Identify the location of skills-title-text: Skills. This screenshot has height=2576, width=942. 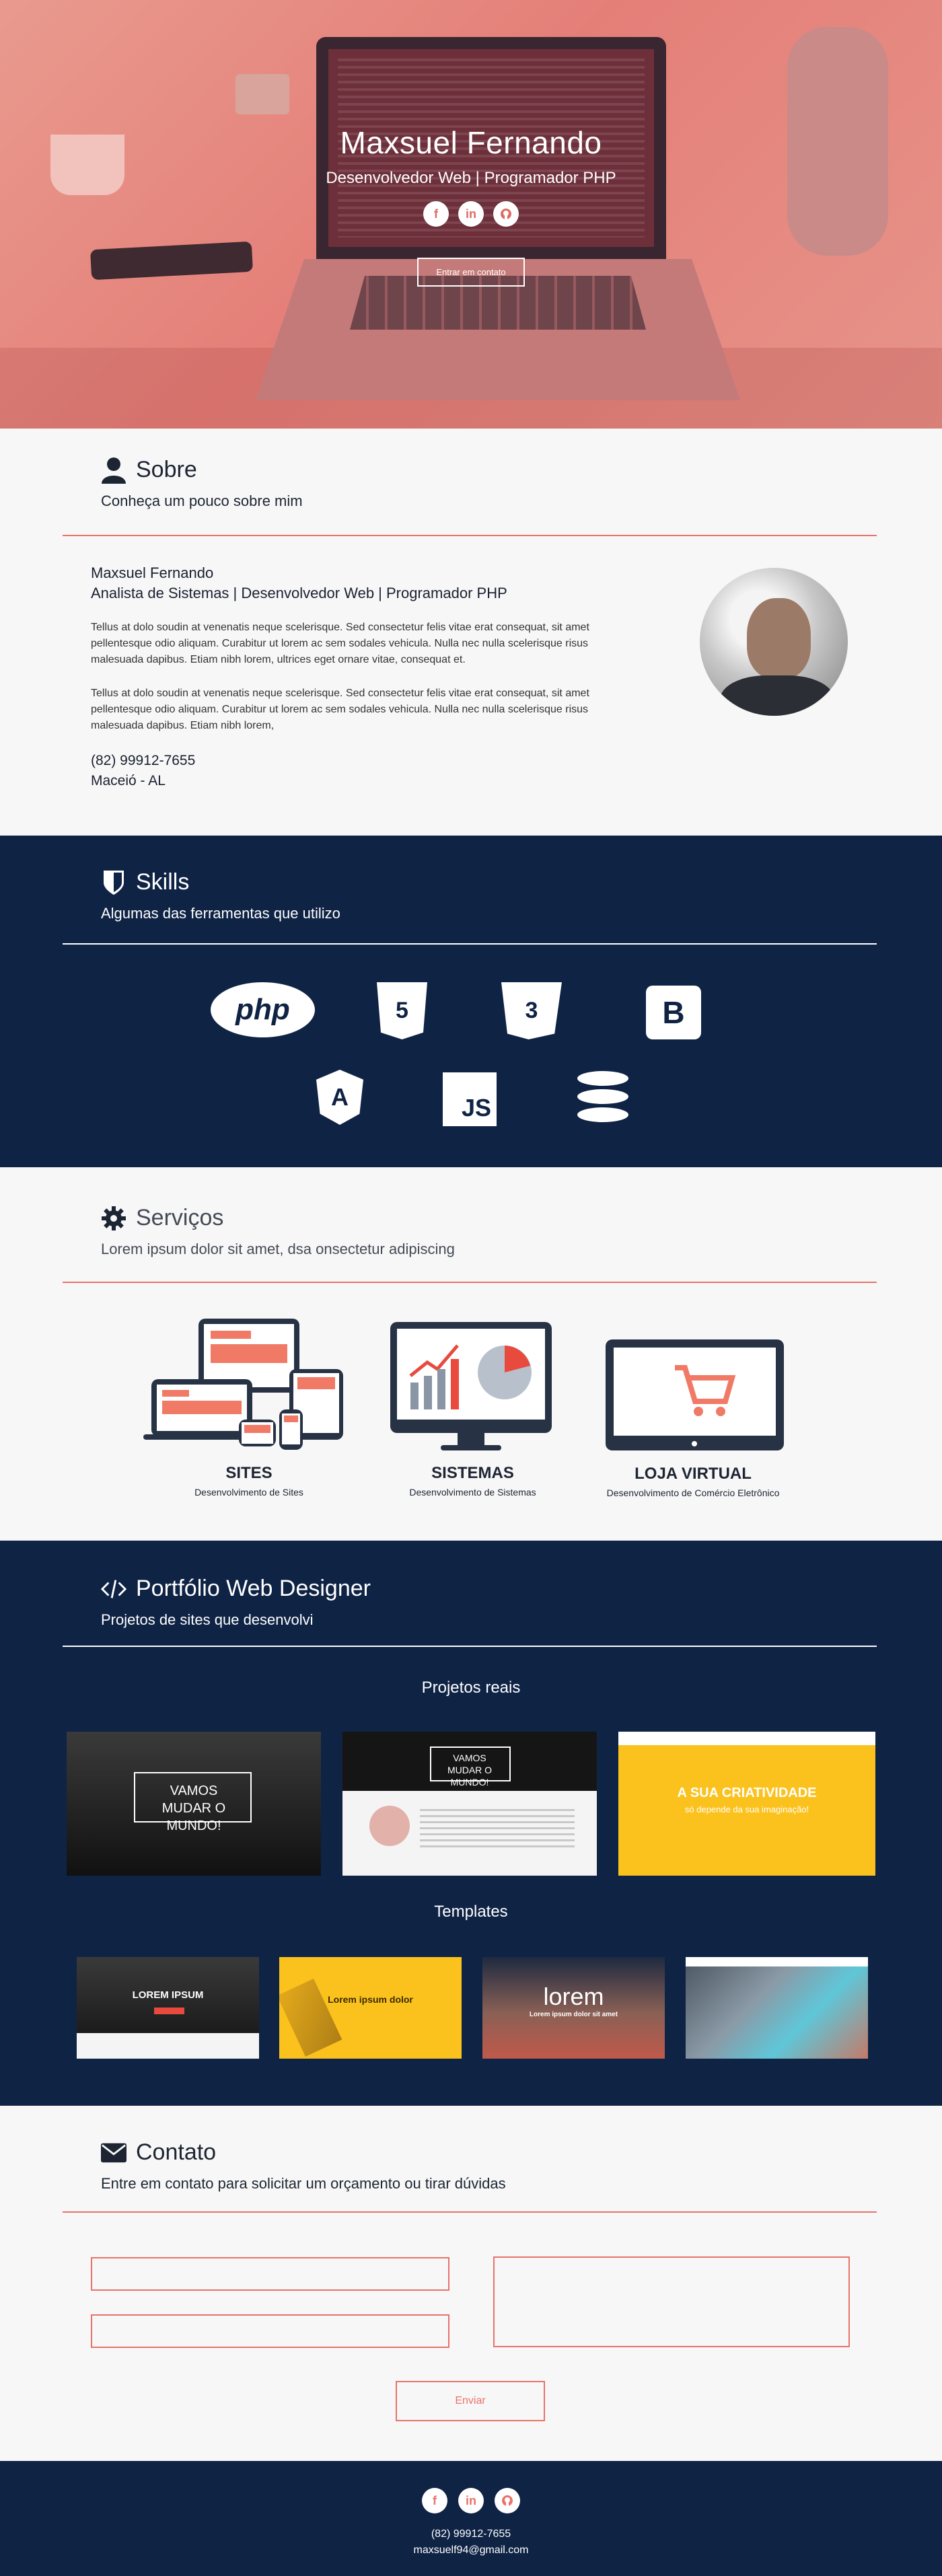
(163, 882).